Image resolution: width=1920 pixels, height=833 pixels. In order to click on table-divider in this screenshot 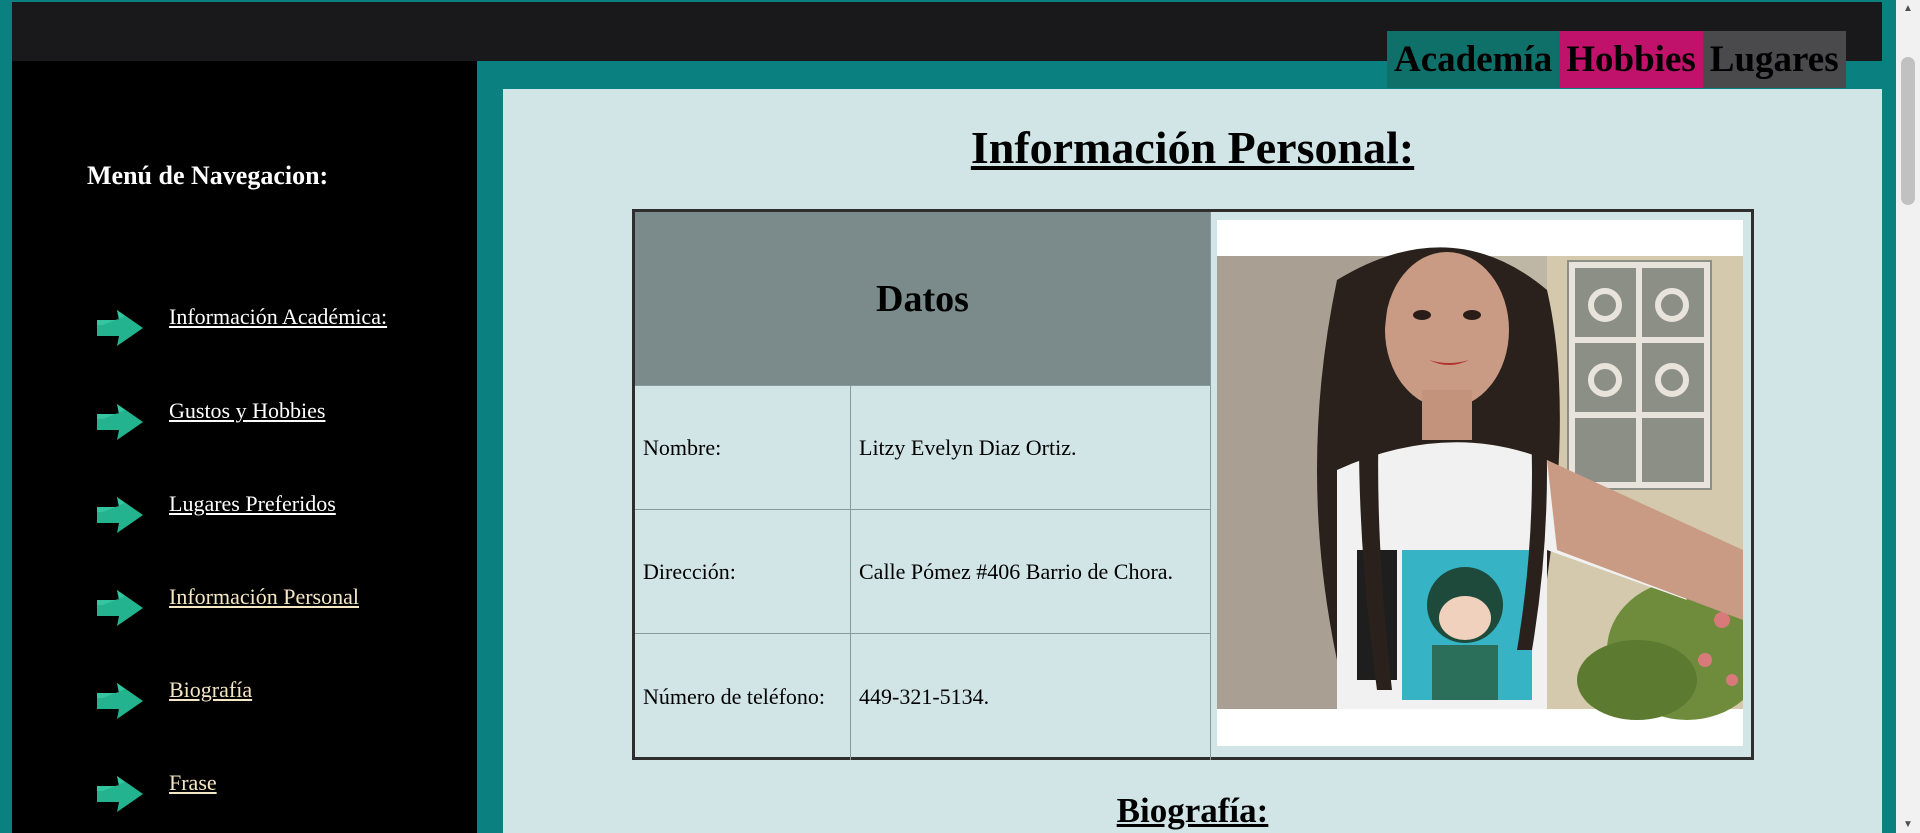, I will do `click(1210, 486)`.